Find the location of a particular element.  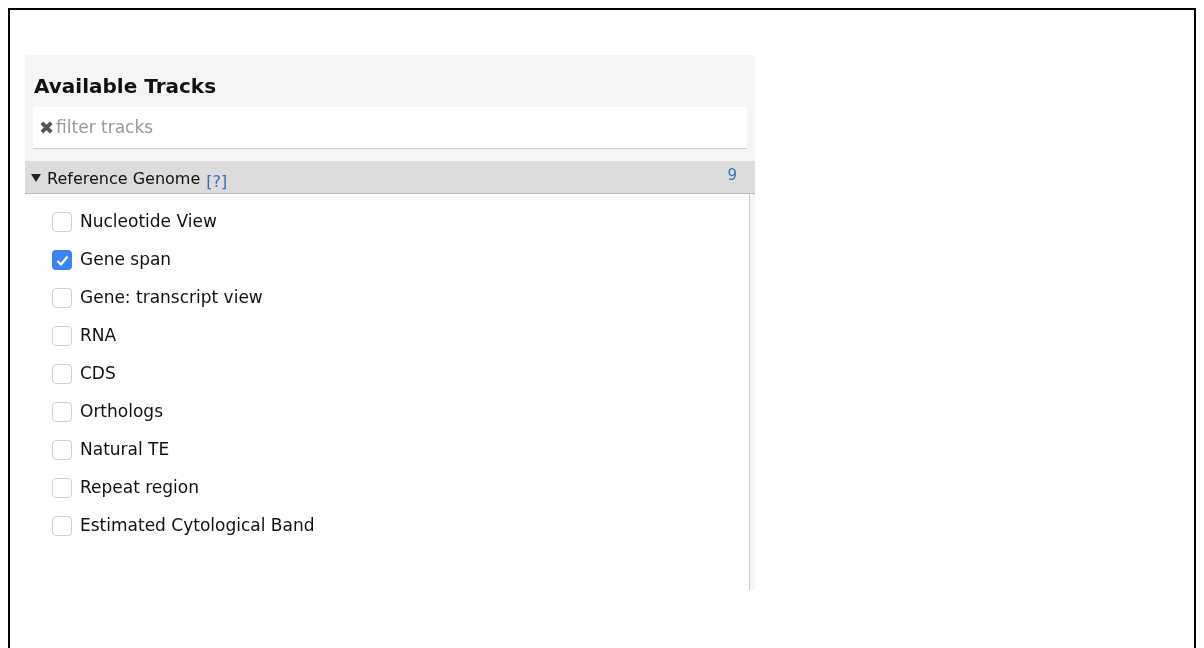

track-label: Estimated Cytological Band is located at coordinates (197, 526).